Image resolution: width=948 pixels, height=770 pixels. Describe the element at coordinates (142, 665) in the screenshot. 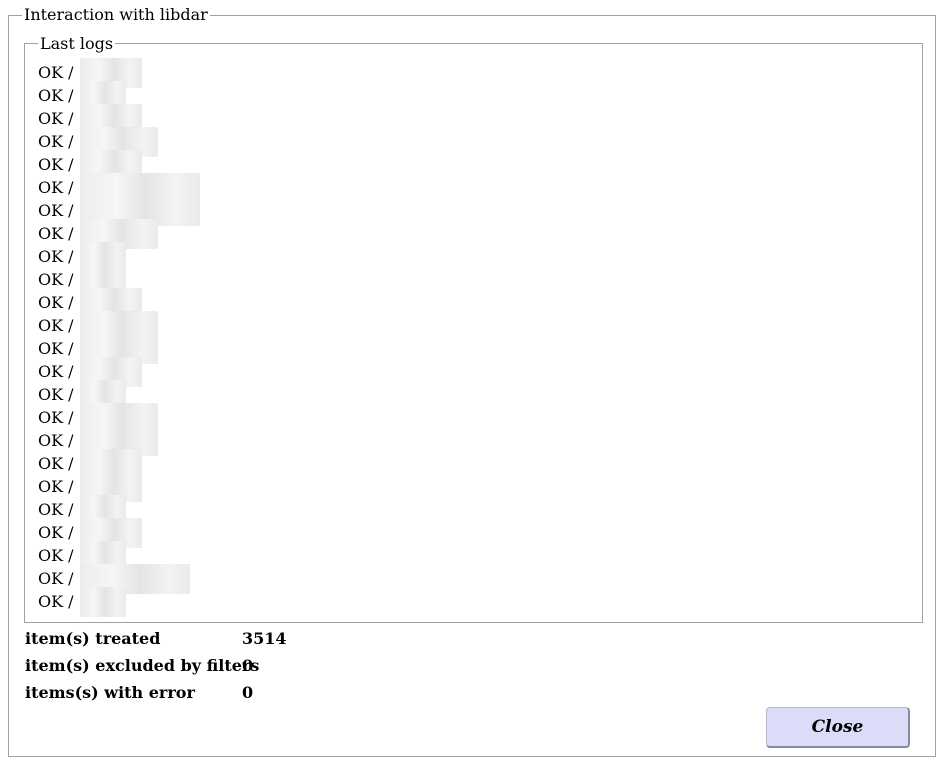

I see `stat-excluded-label: item(s) excluded by filters` at that location.